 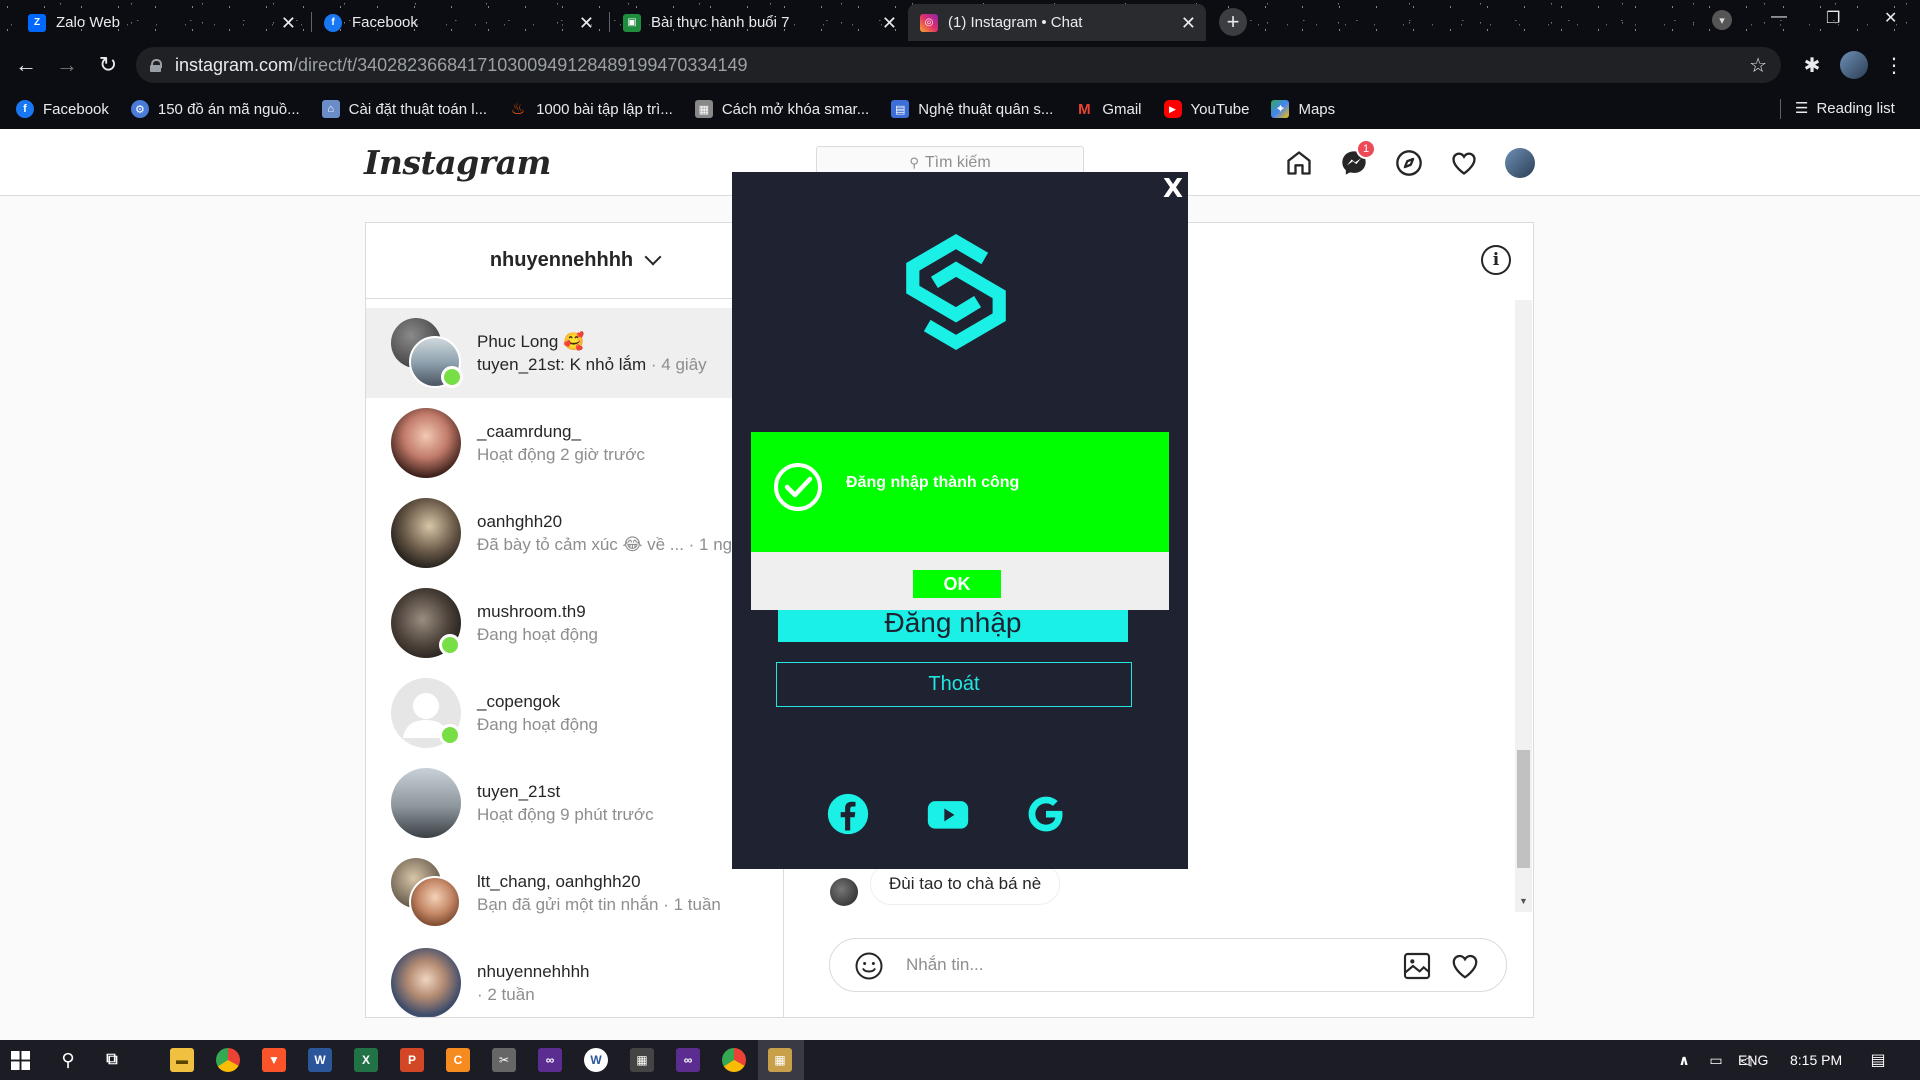 I want to click on task-view-icon: ⧉, so click(x=112, y=1060).